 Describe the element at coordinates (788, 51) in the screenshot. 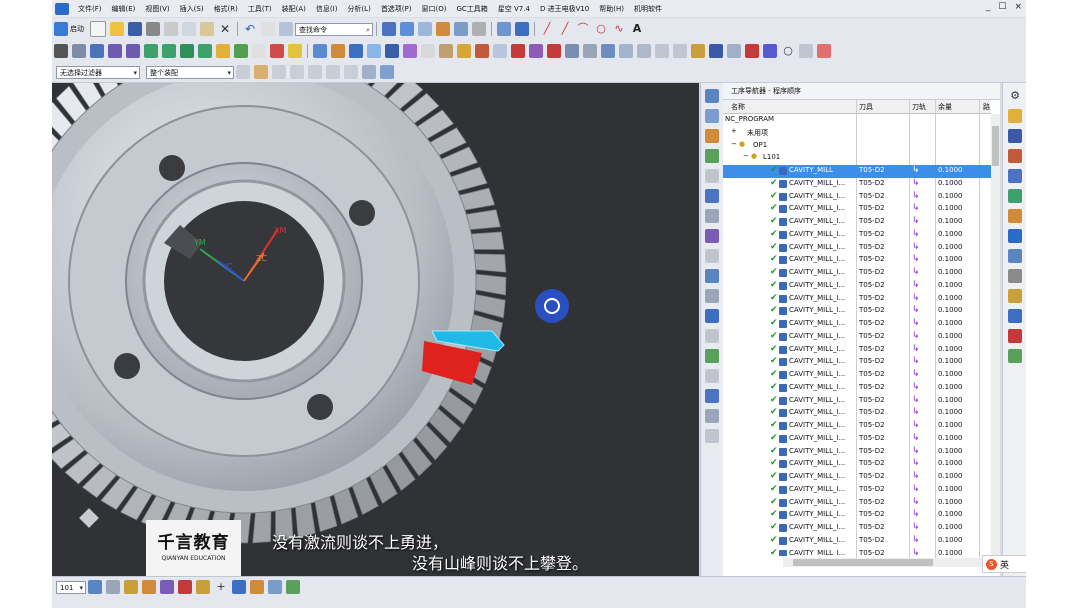

I see `ring-icon: ○` at that location.